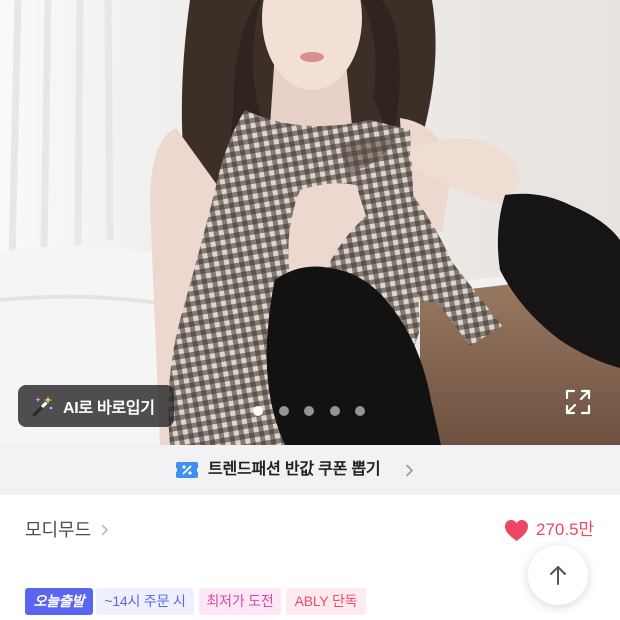 The width and height of the screenshot is (620, 620). Describe the element at coordinates (258, 411) in the screenshot. I see `carousel-dot-active` at that location.